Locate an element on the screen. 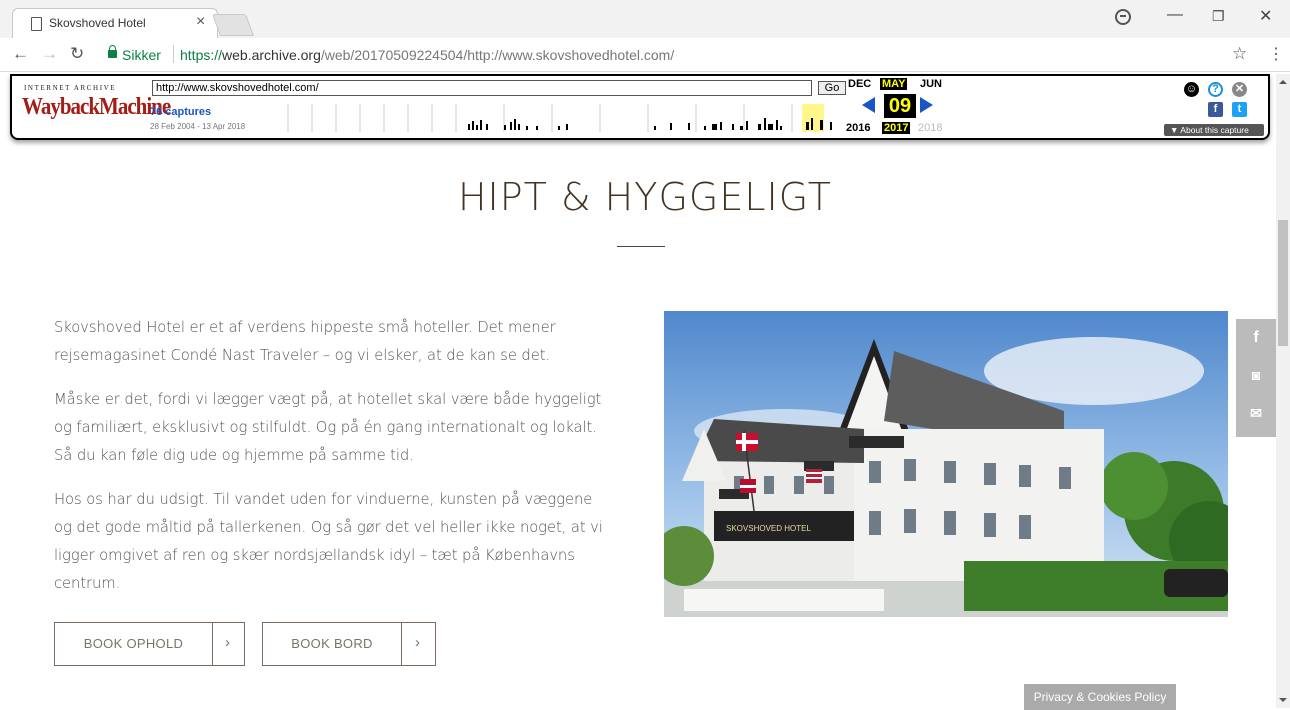  month-next: JUN is located at coordinates (931, 84).